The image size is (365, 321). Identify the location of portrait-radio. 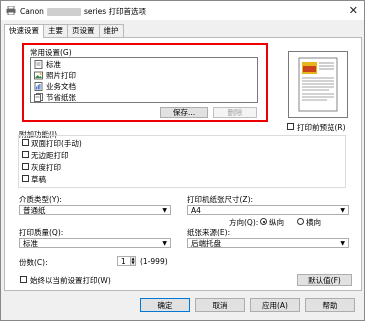
(263, 221).